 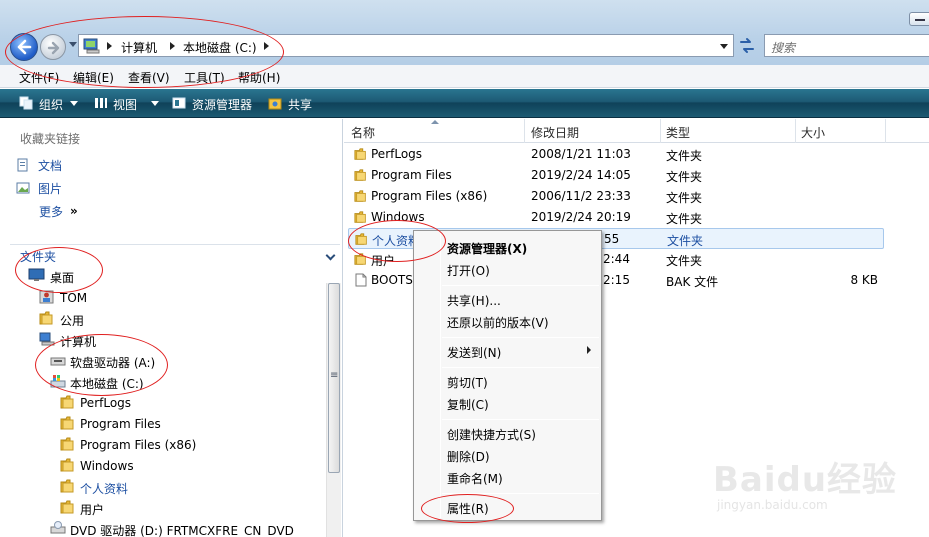 I want to click on menu-item-copy: 复制(C), so click(x=468, y=404).